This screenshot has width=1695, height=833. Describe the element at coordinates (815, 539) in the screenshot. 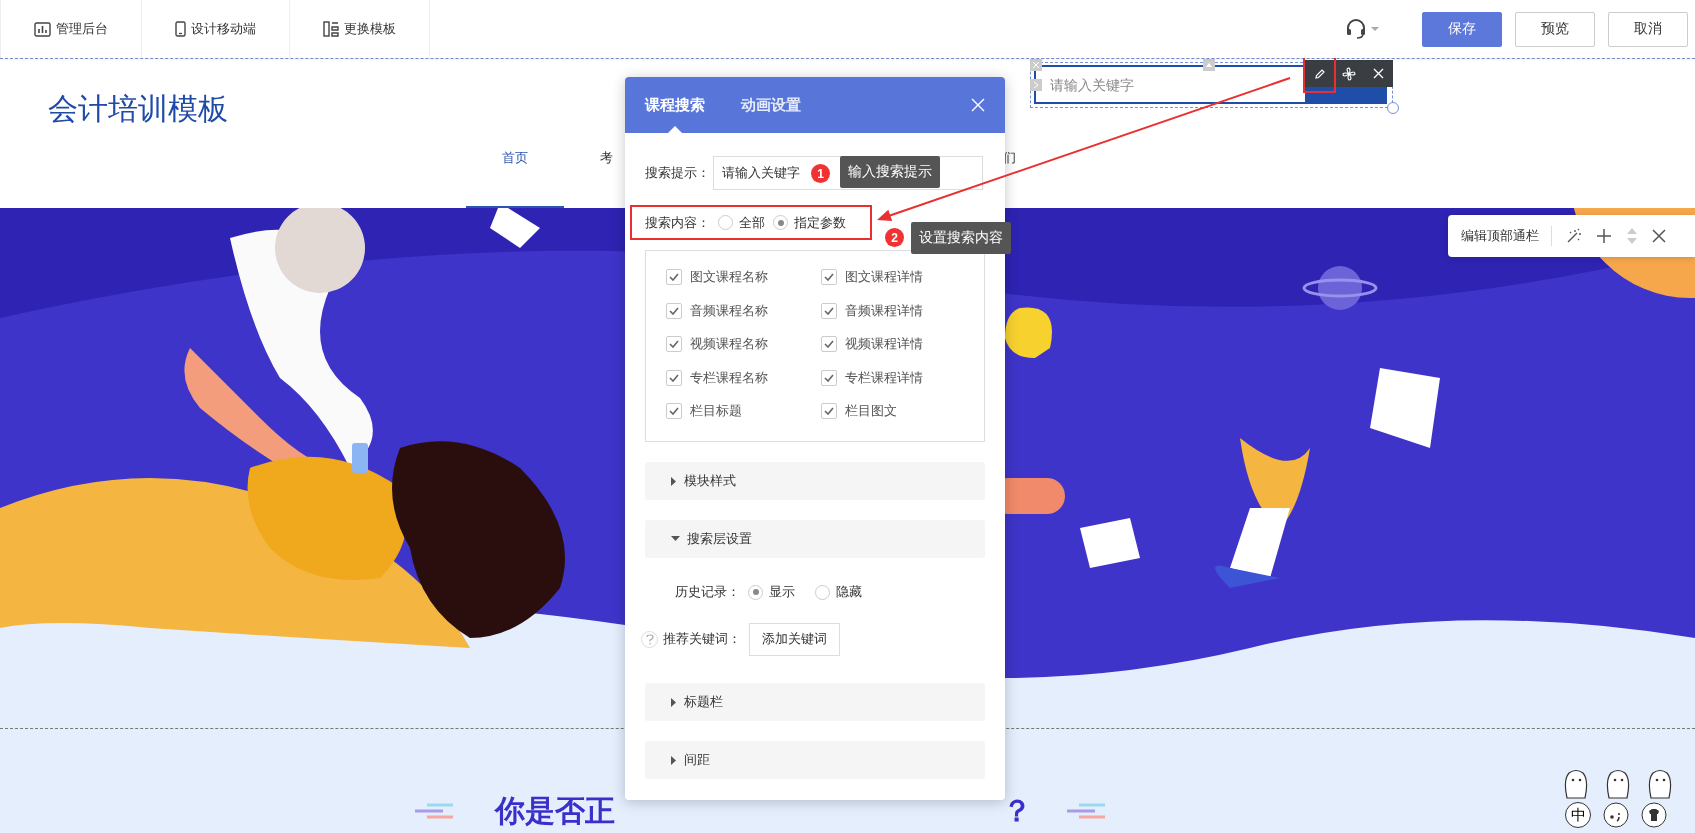

I see `section-header: 搜索层设置` at that location.